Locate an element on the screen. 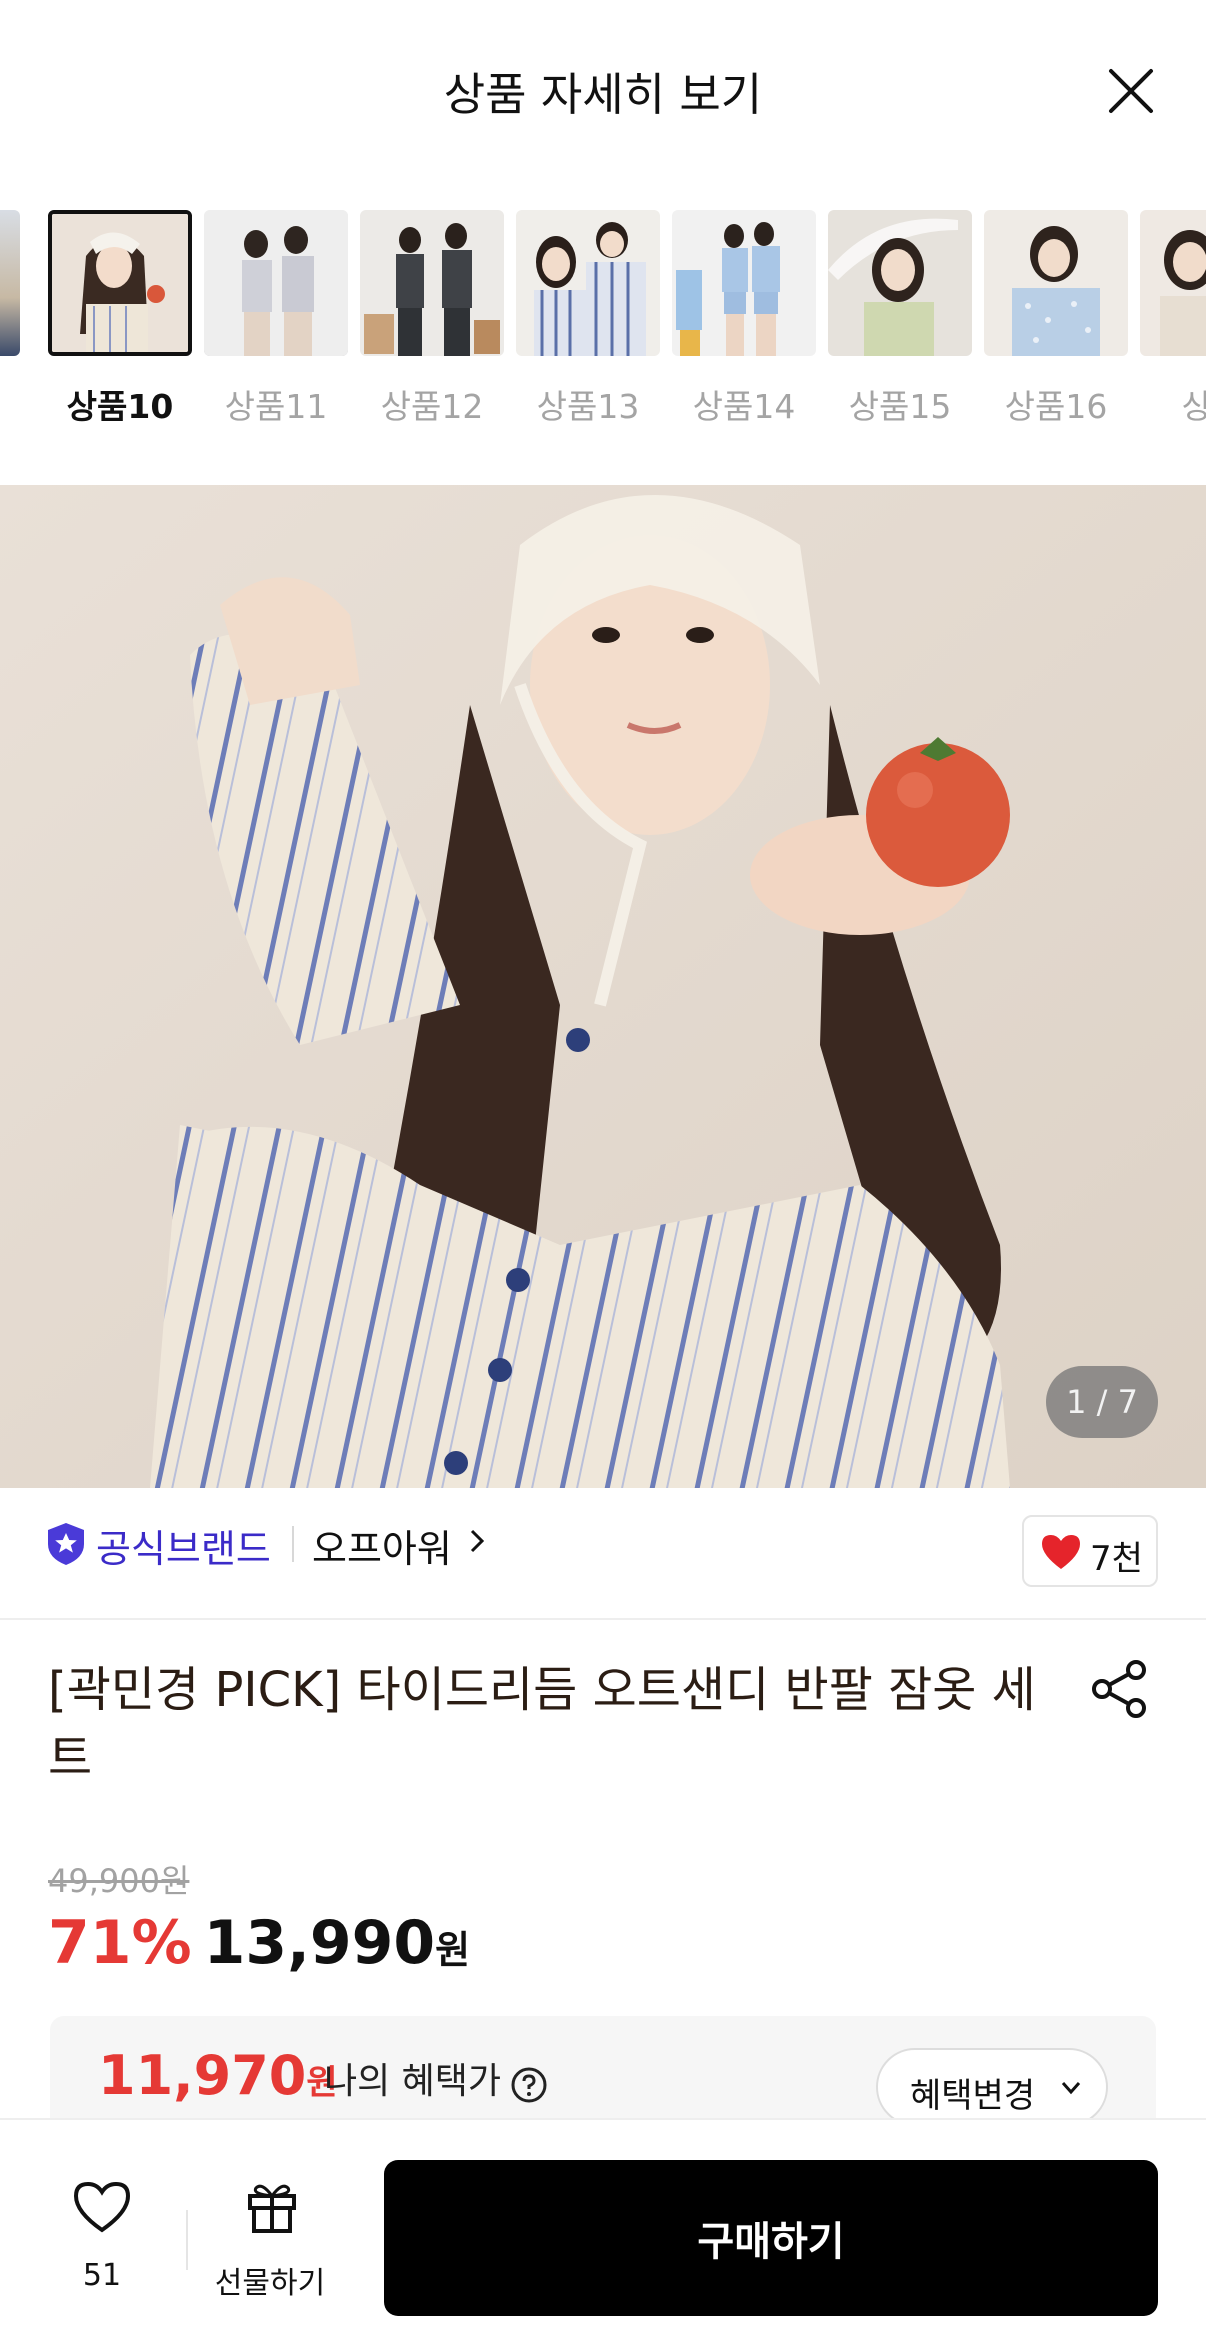 Image resolution: width=1206 pixels, height=2349 pixels. page-title: 상품 자세히 보기 is located at coordinates (603, 94).